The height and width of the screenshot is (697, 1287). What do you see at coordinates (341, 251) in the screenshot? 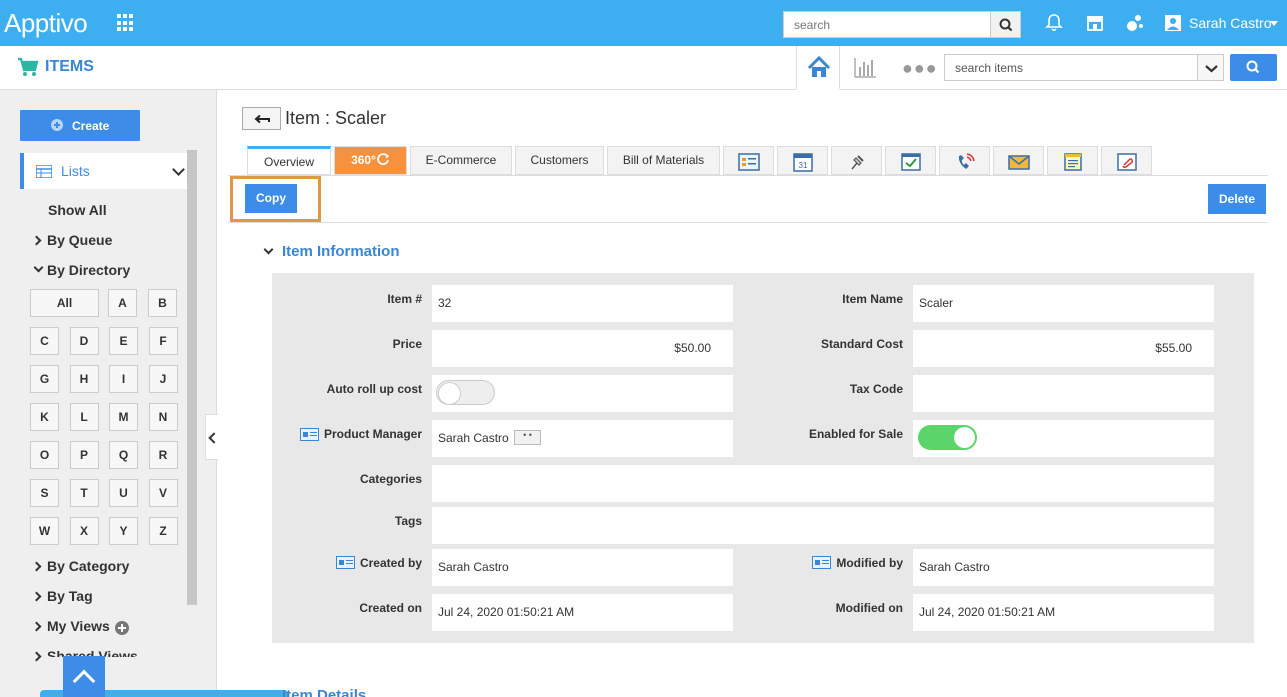
I see `section-title-item-information: Item Information` at bounding box center [341, 251].